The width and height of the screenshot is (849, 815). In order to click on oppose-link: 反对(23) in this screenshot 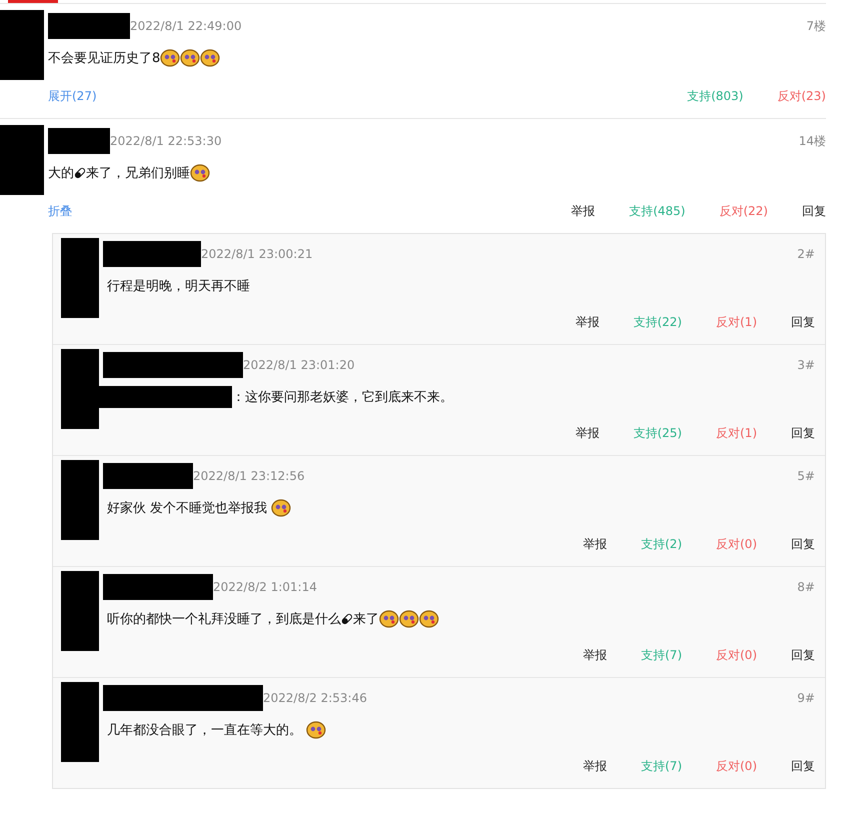, I will do `click(801, 96)`.